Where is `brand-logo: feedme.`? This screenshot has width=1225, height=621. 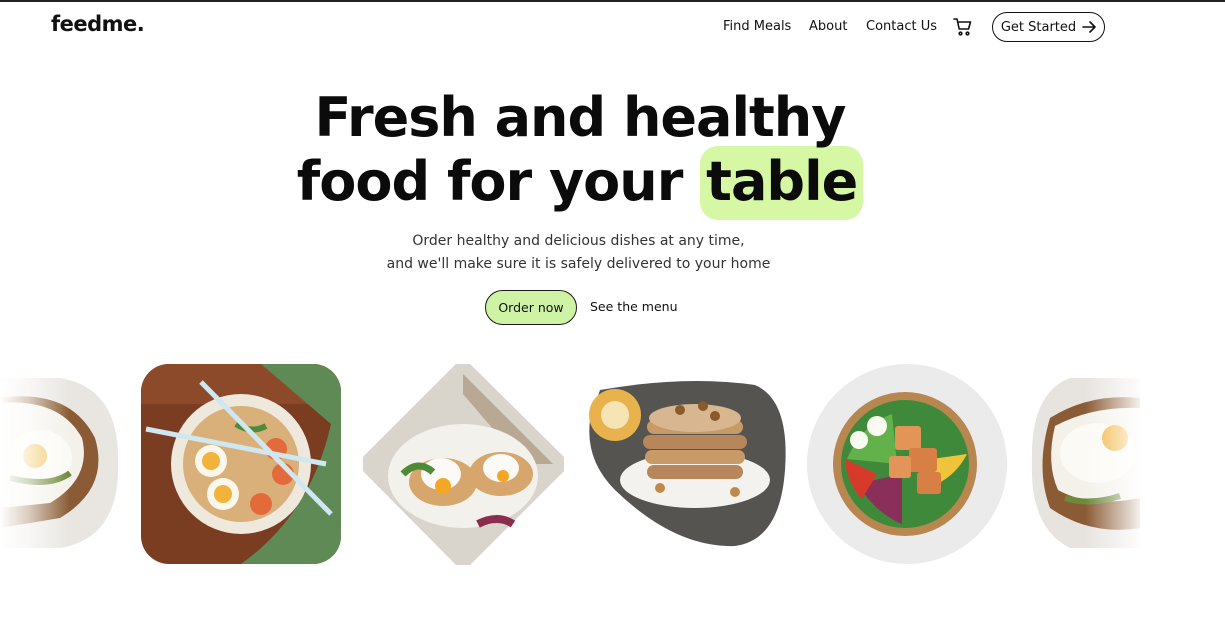
brand-logo: feedme. is located at coordinates (98, 24).